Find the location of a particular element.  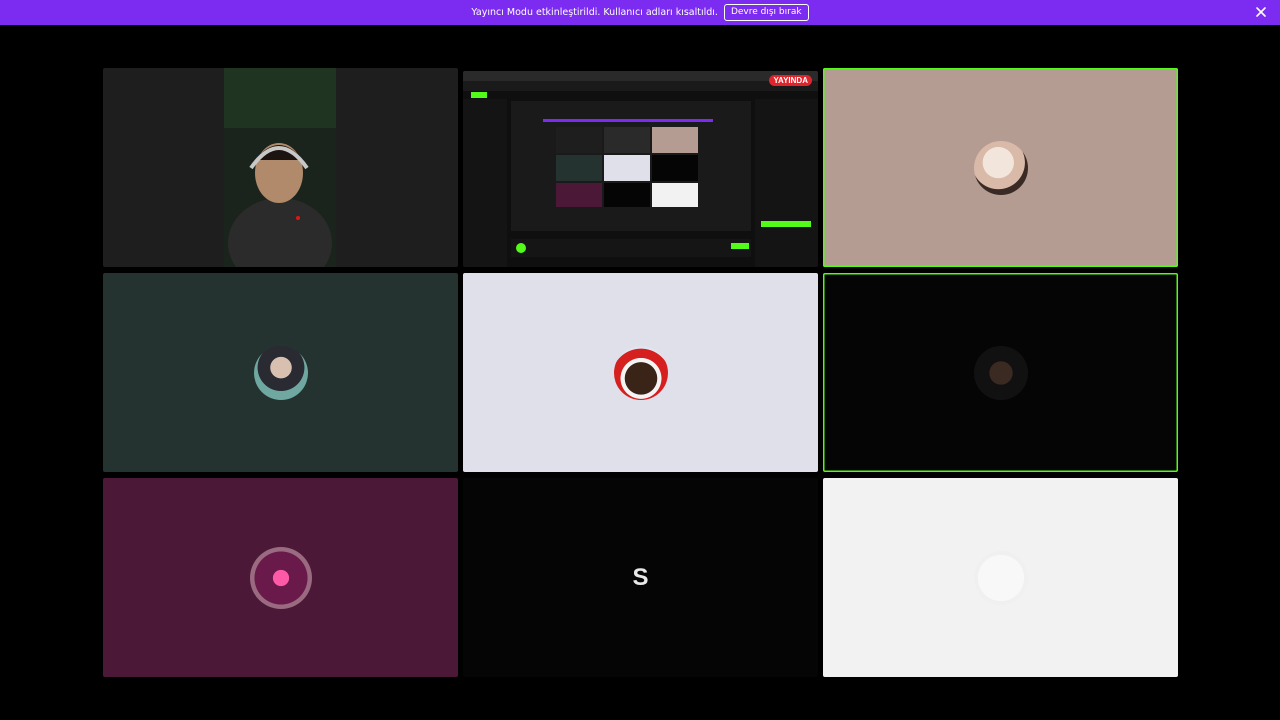

camera-video is located at coordinates (280, 167).